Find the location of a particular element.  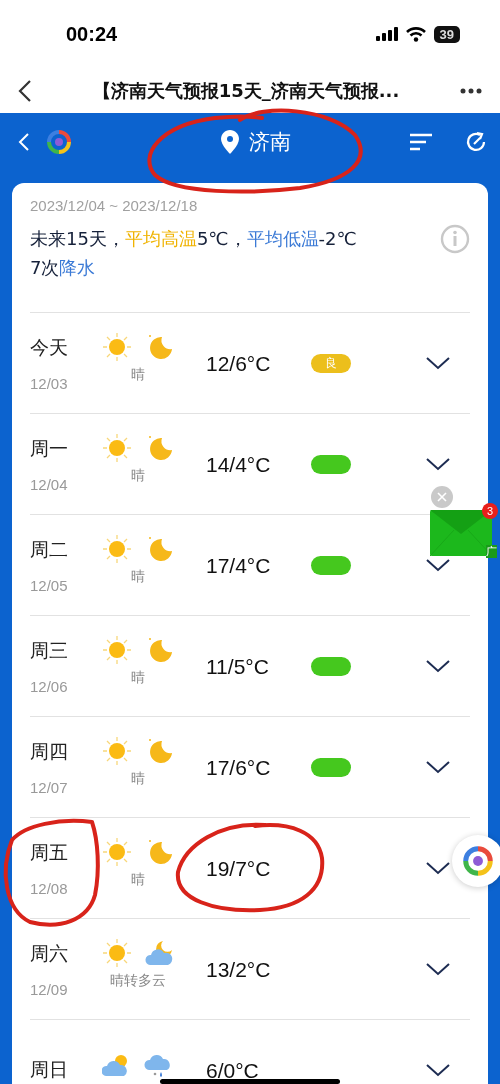

forecast-summary: 未来15天，平均高温5℃，平均低温-2℃ 7次降水 is located at coordinates (194, 253).